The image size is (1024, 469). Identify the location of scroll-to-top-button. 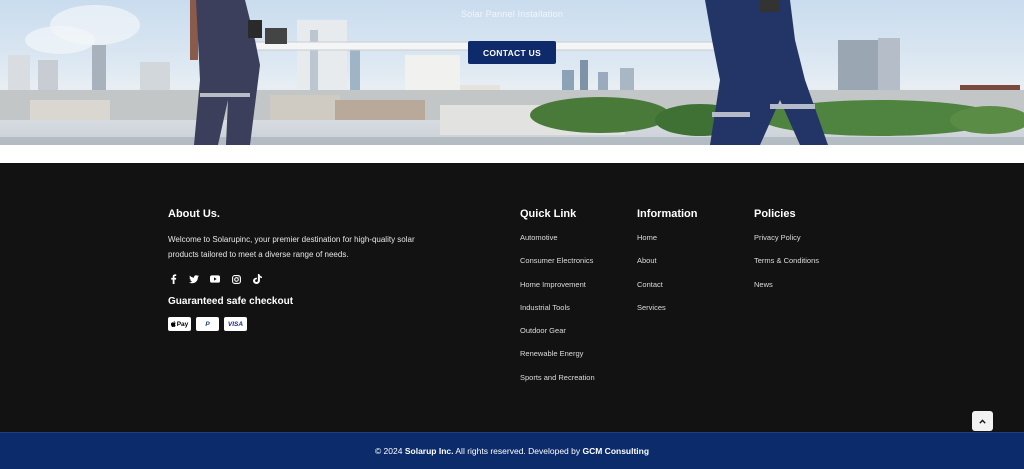
(982, 421).